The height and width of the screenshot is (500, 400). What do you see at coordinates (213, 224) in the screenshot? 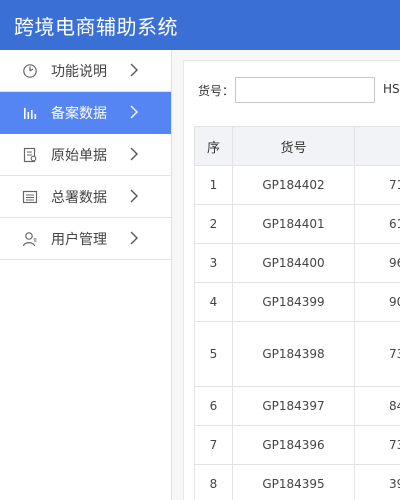
I see `cell-seq: 2` at bounding box center [213, 224].